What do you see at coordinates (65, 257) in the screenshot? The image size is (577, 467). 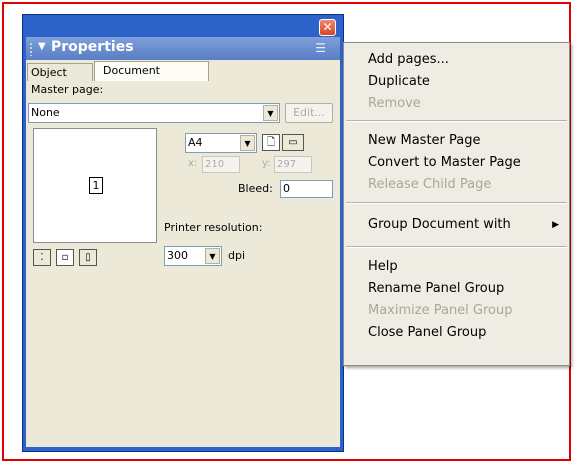 I see `page-flow-icon: ▫` at bounding box center [65, 257].